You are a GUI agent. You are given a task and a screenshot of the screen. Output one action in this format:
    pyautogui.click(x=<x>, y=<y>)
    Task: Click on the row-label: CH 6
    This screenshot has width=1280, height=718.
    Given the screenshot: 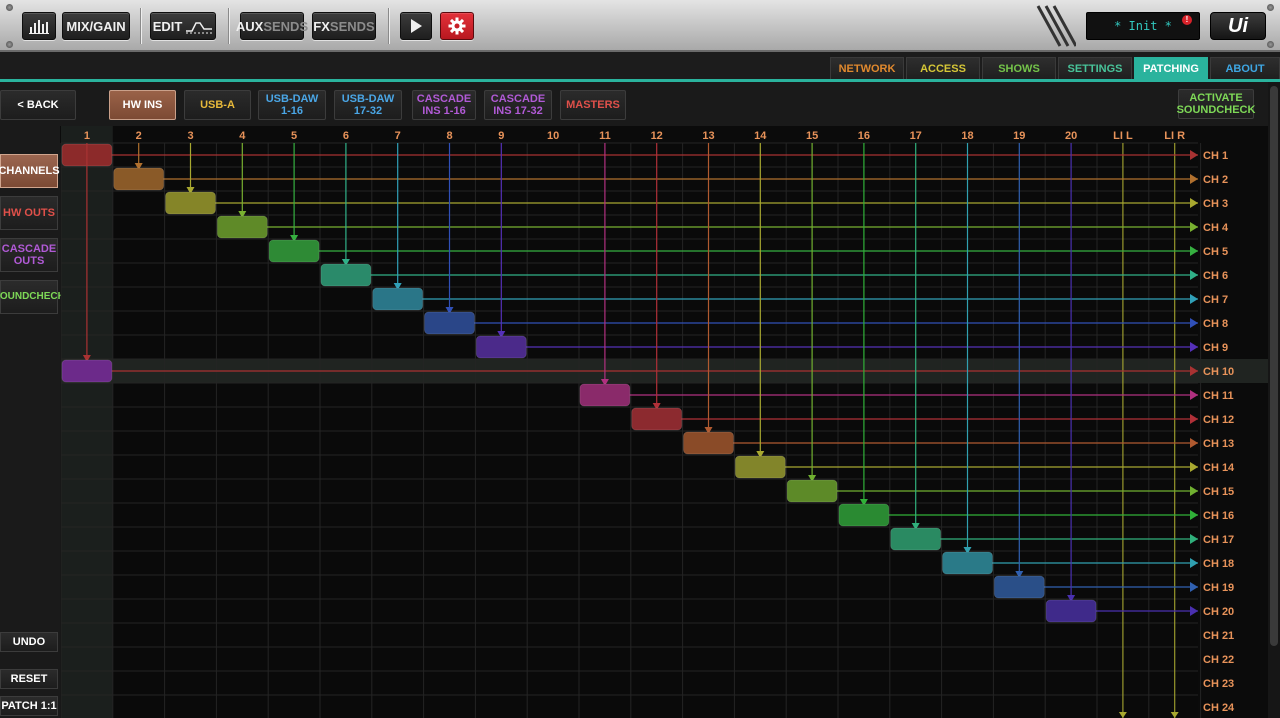 What is the action you would take?
    pyautogui.click(x=1215, y=276)
    